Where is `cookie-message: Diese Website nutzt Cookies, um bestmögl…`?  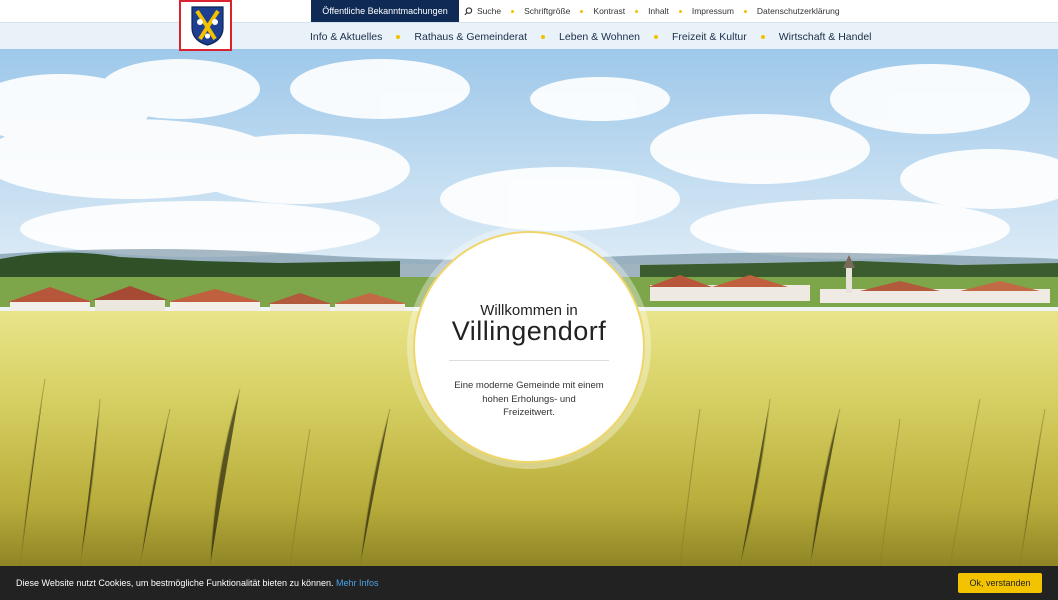 cookie-message: Diese Website nutzt Cookies, um bestmögl… is located at coordinates (197, 583).